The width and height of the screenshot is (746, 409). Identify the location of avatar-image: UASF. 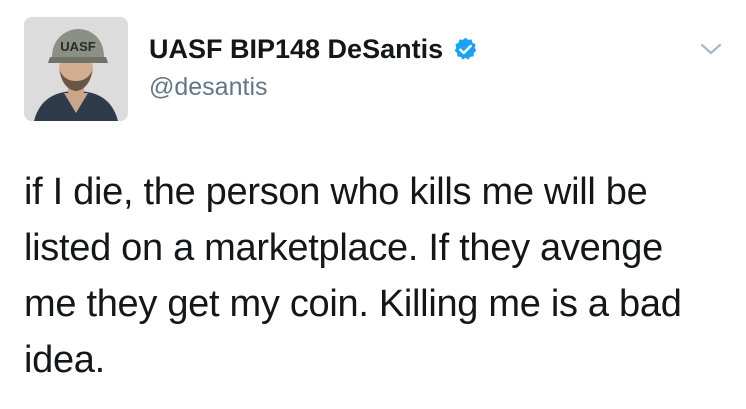
(76, 69).